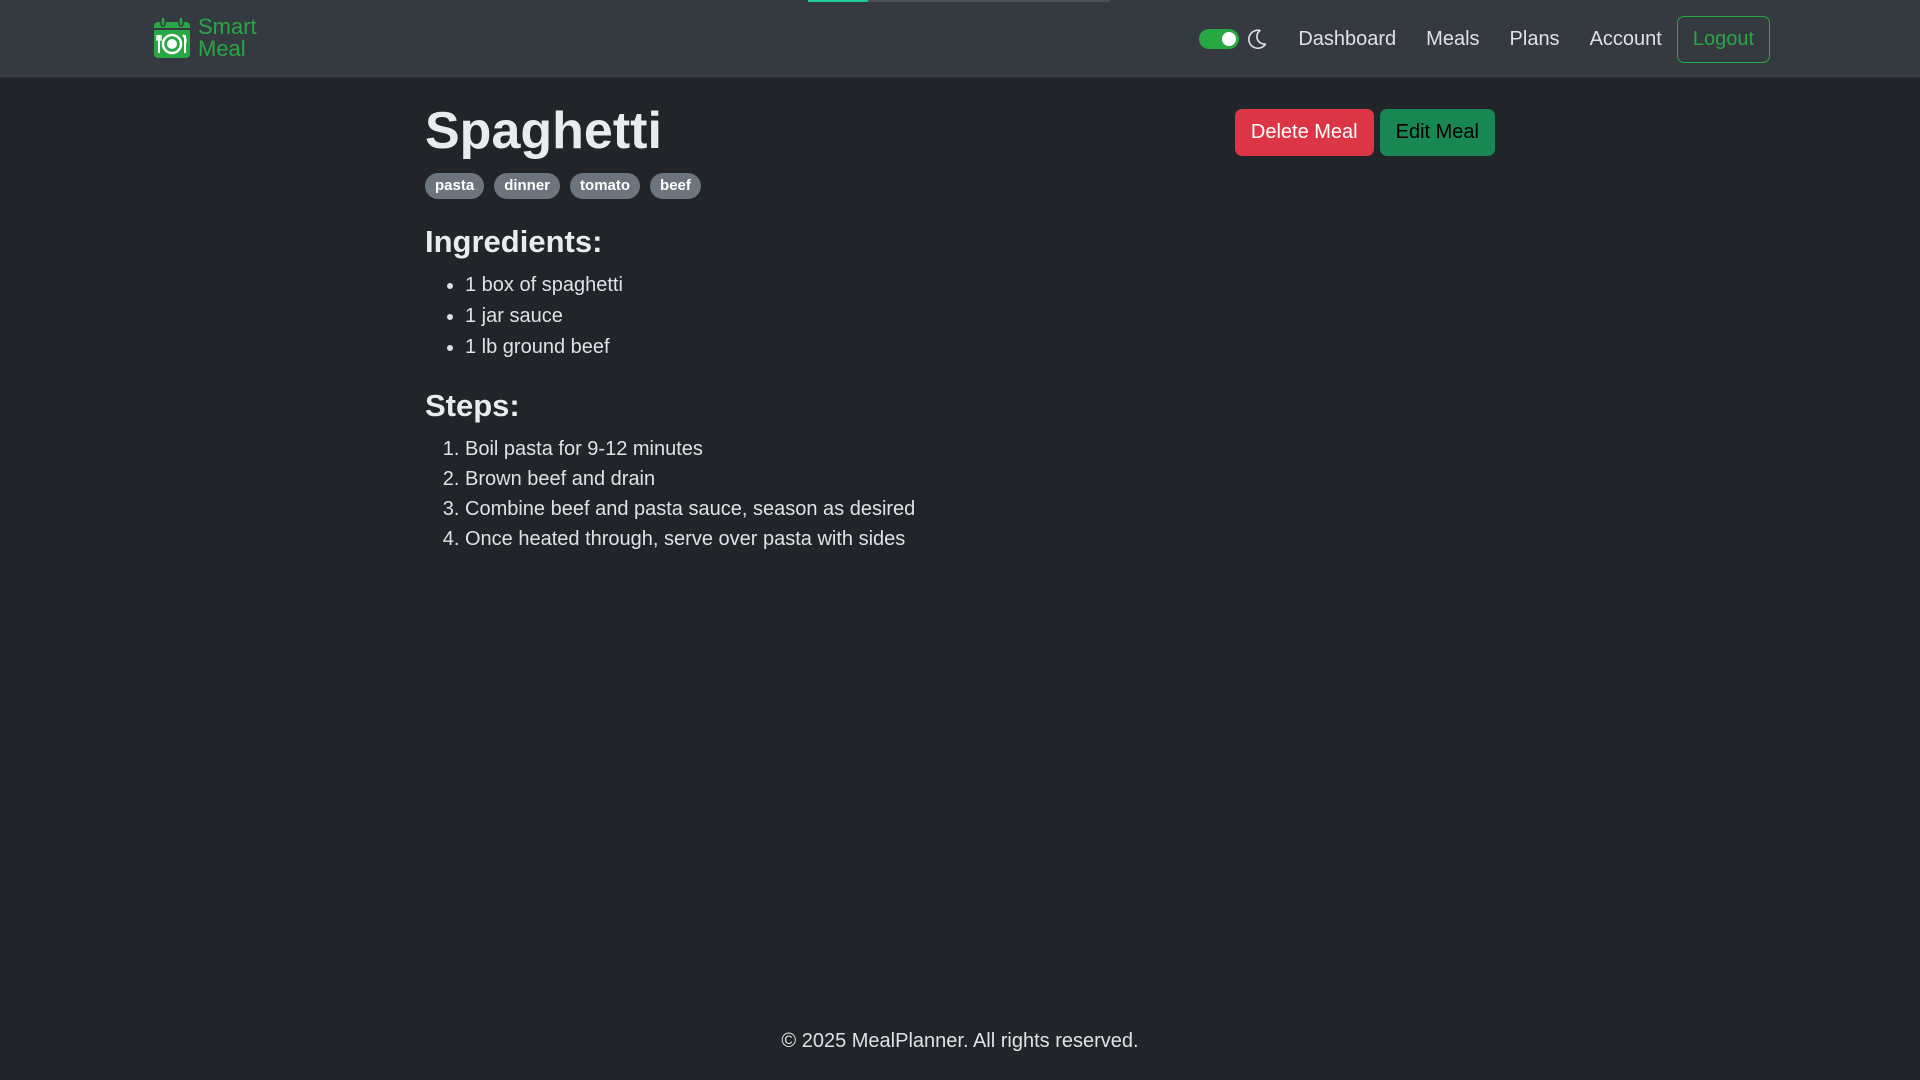  What do you see at coordinates (1219, 39) in the screenshot?
I see `theme-toggle-switch` at bounding box center [1219, 39].